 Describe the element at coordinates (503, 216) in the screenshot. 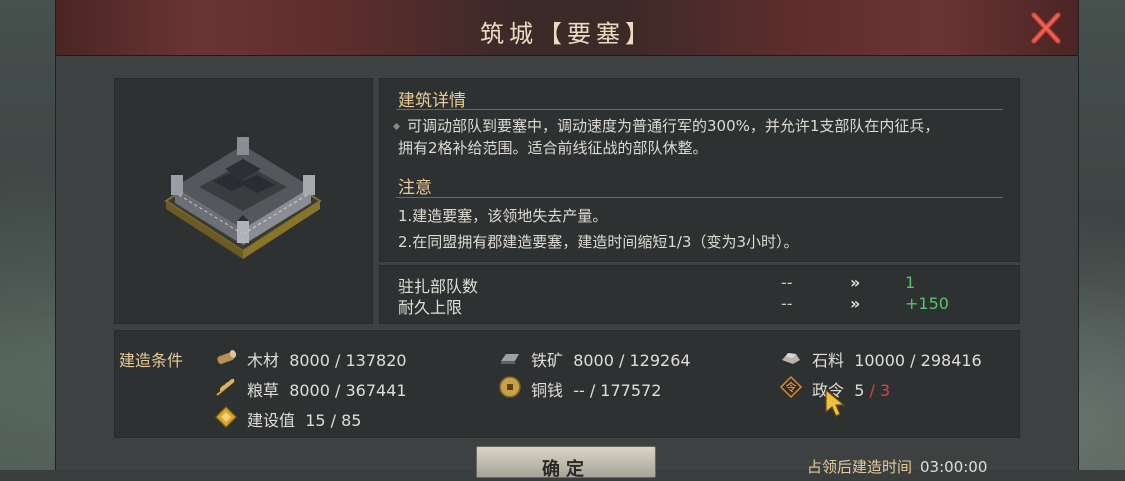

I see `notice-item-1: 1.建造要塞，该领地失去产量。` at that location.